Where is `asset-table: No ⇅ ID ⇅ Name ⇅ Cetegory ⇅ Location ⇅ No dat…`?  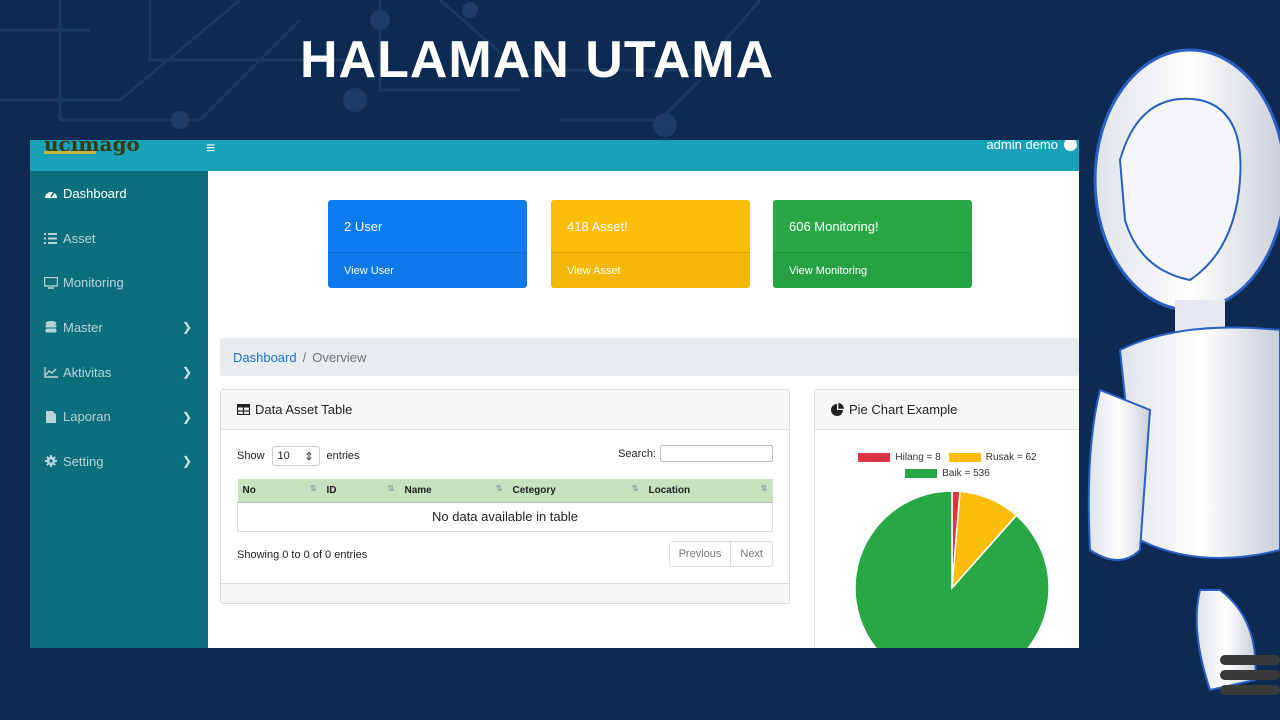 asset-table: No ⇅ ID ⇅ Name ⇅ Cetegory ⇅ Location ⇅ No dat… is located at coordinates (505, 505).